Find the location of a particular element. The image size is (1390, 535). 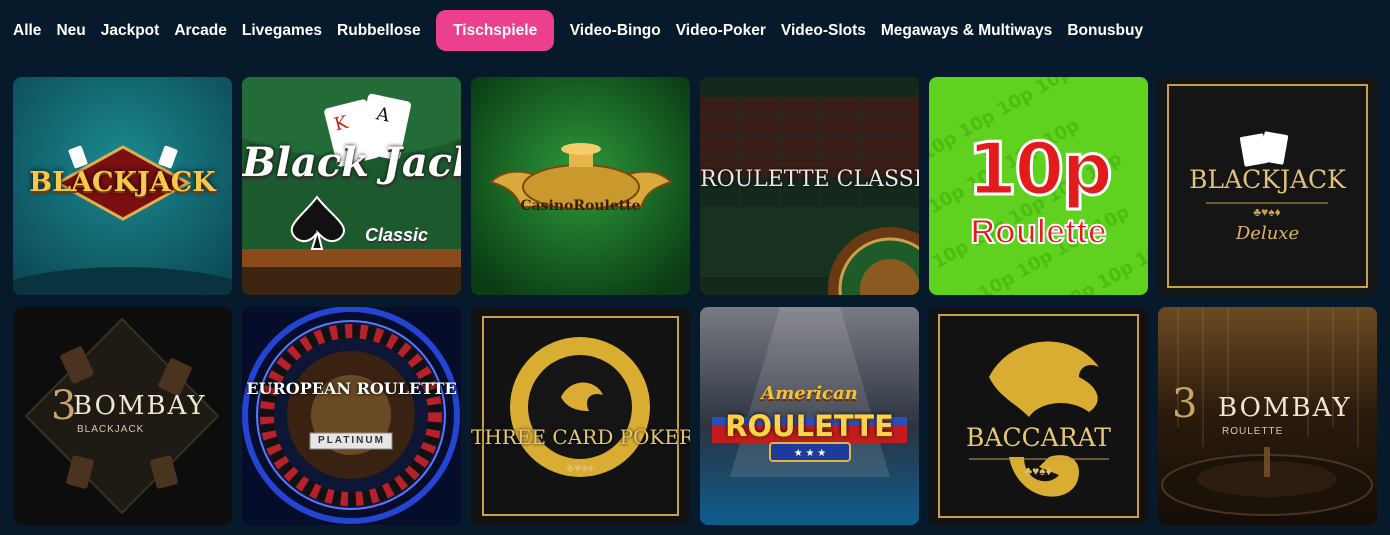

casino-roulette-artwork is located at coordinates (580, 186).